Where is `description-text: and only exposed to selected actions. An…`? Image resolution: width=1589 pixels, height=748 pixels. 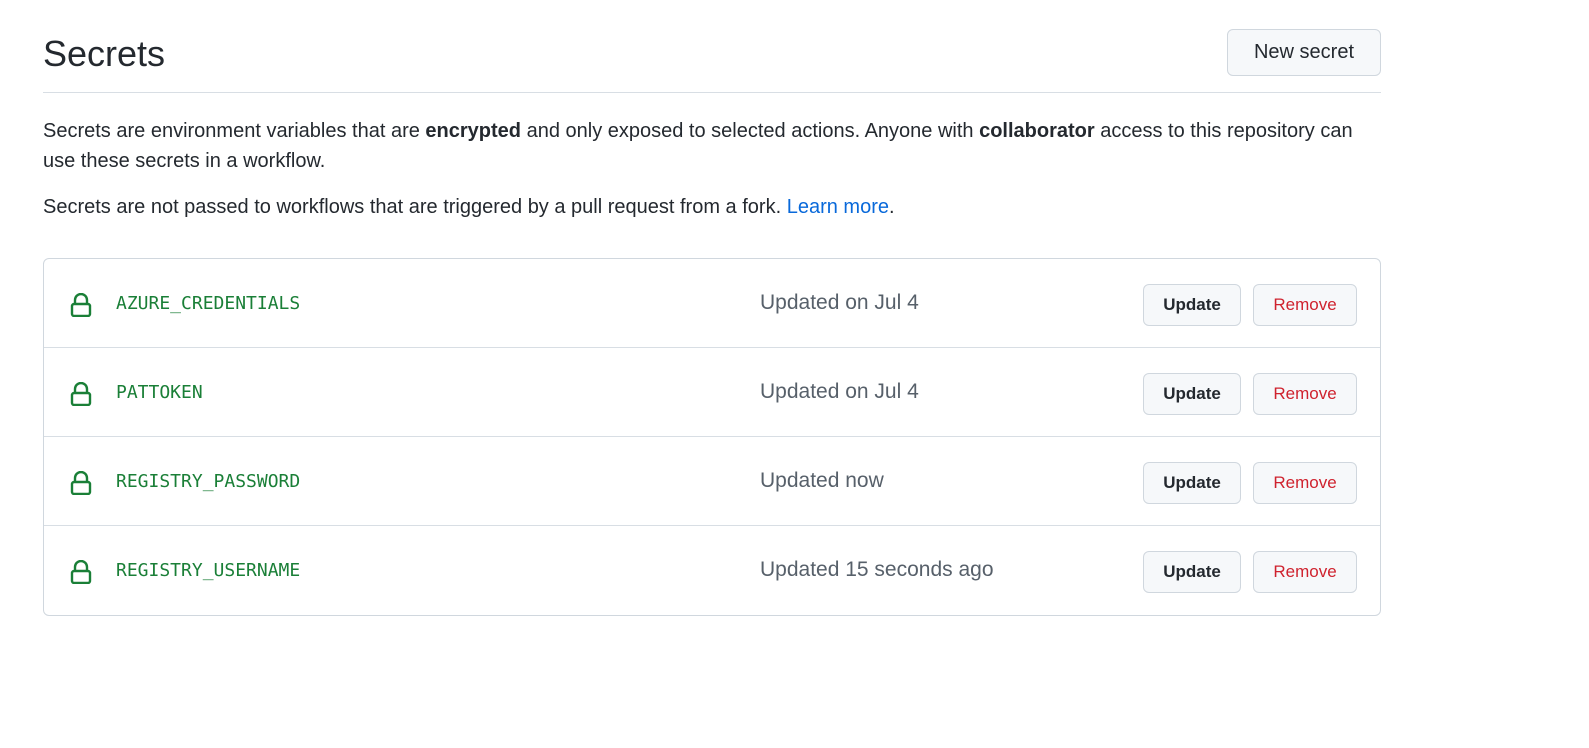
description-text: and only exposed to selected actions. An… is located at coordinates (750, 131).